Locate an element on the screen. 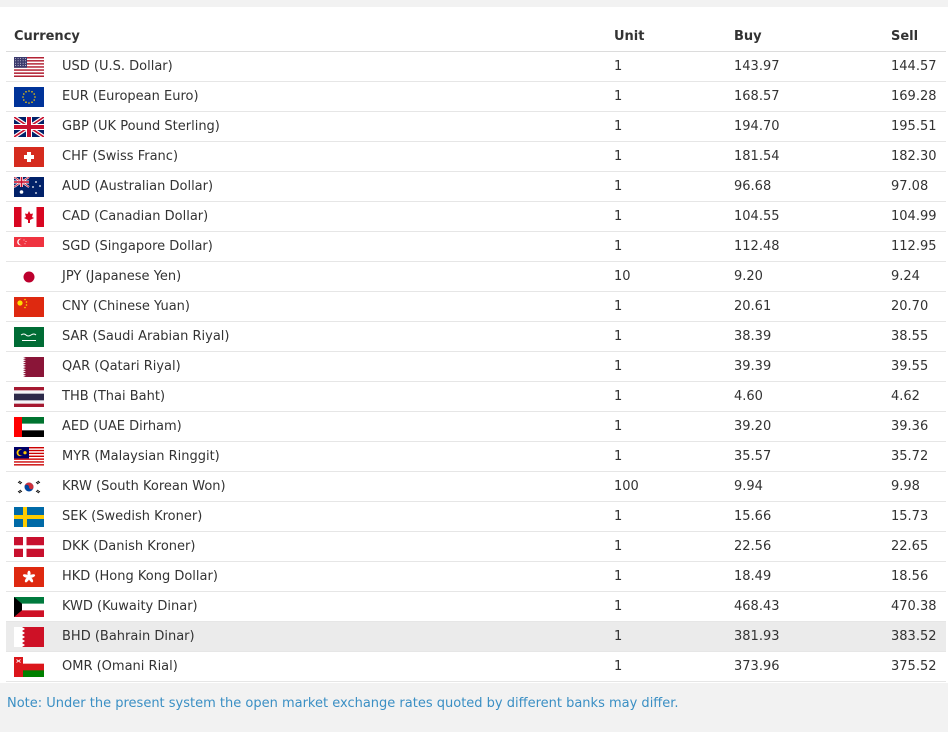  sell-rate-cell: 470.38 is located at coordinates (918, 606).